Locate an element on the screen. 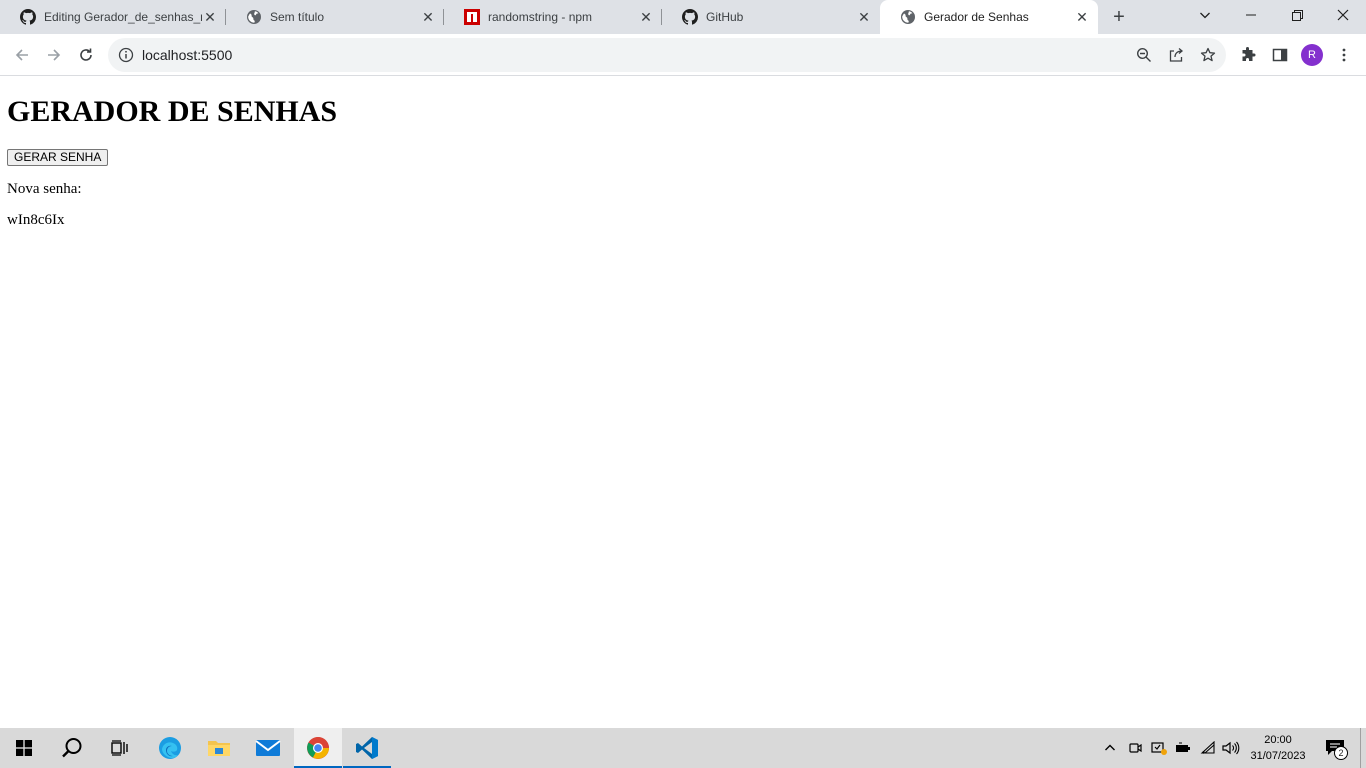  browser-menu-button is located at coordinates (1344, 55).